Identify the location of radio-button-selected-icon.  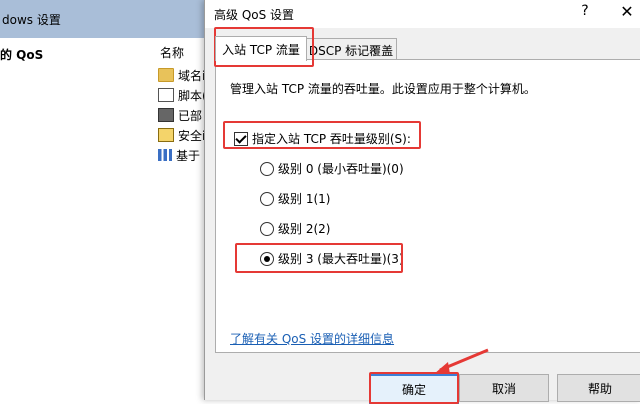
(267, 258).